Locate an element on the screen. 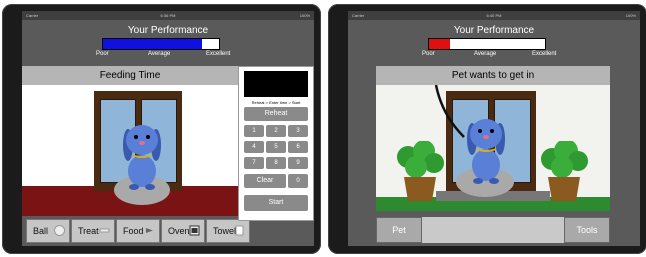 This screenshot has width=646, height=257. clock: 6:40 PM is located at coordinates (494, 15).